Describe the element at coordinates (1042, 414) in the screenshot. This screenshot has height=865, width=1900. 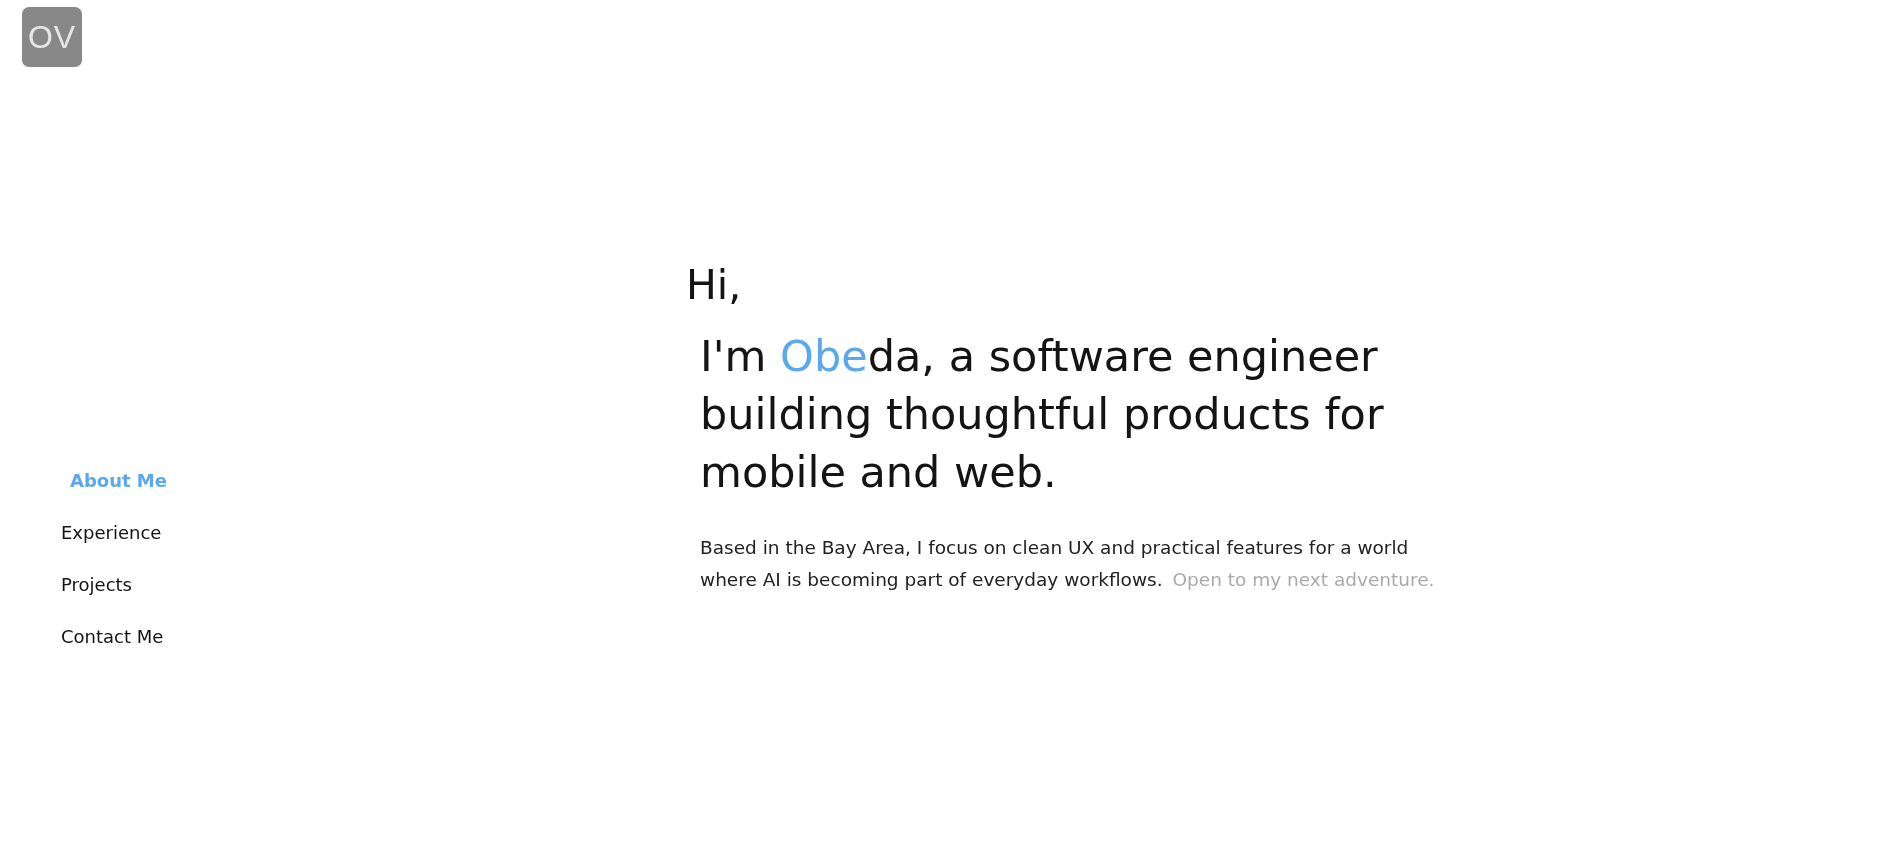
I see `headline: I'm Obeda, a software engineer building thoughtful products for mobile and web.` at that location.